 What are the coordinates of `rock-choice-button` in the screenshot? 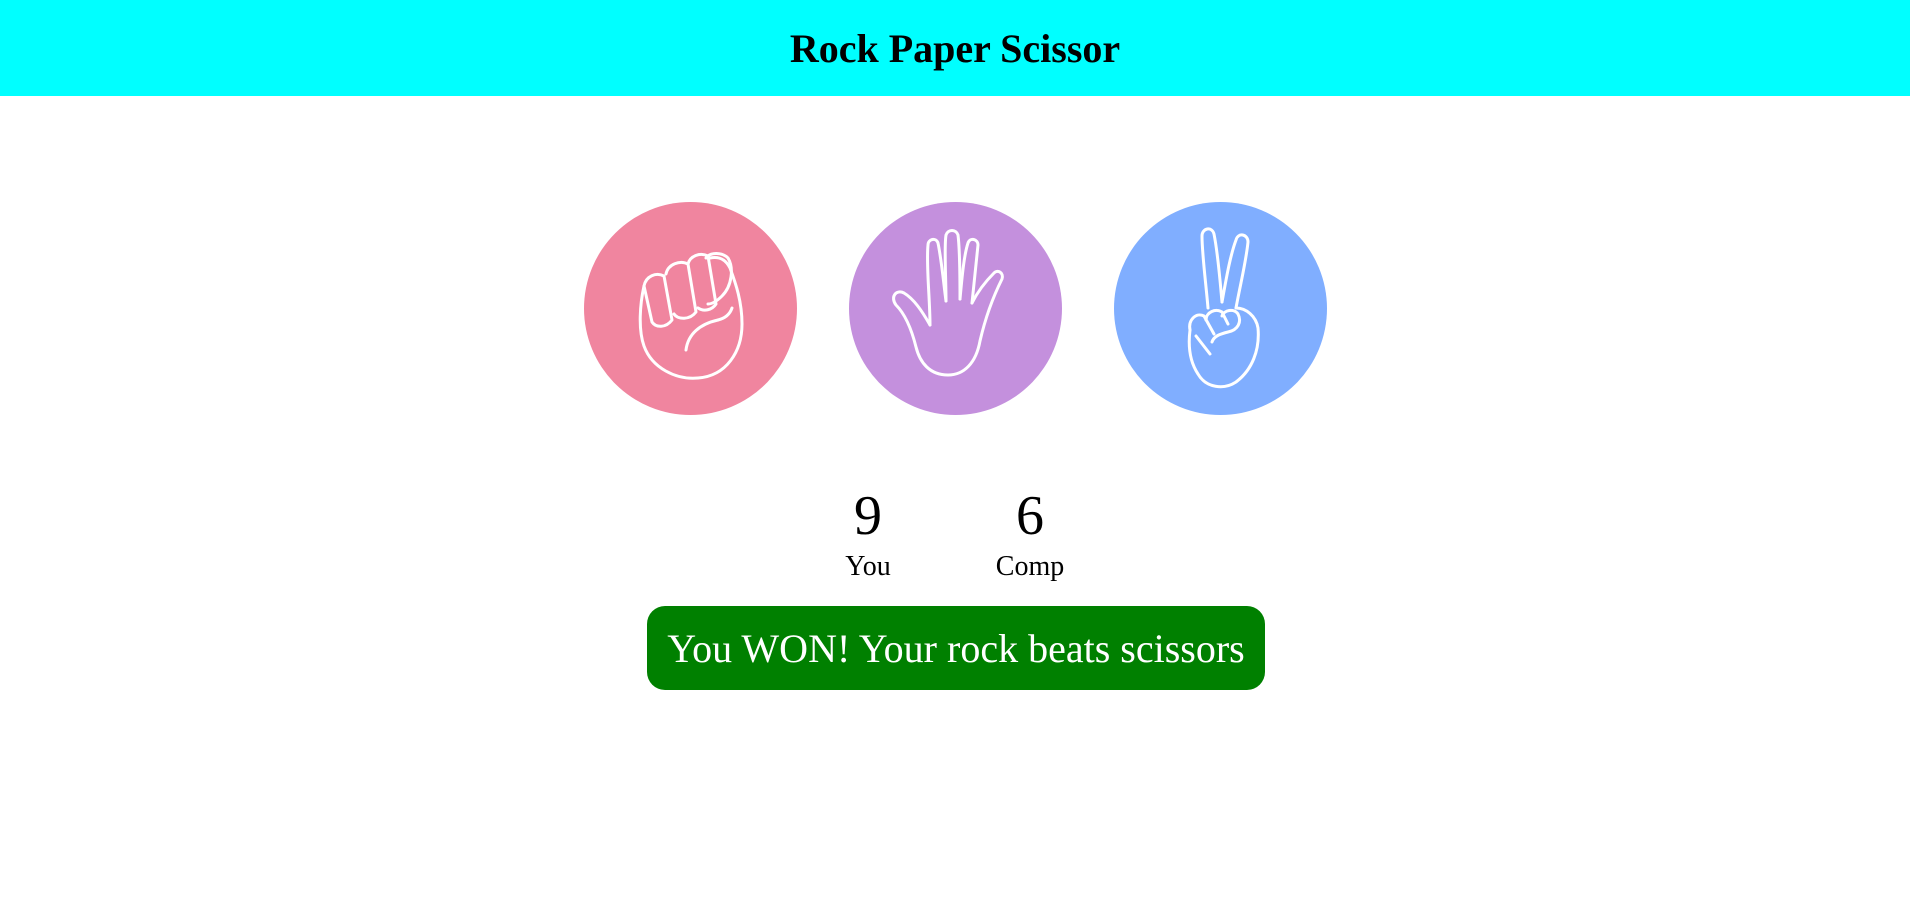 It's located at (690, 308).